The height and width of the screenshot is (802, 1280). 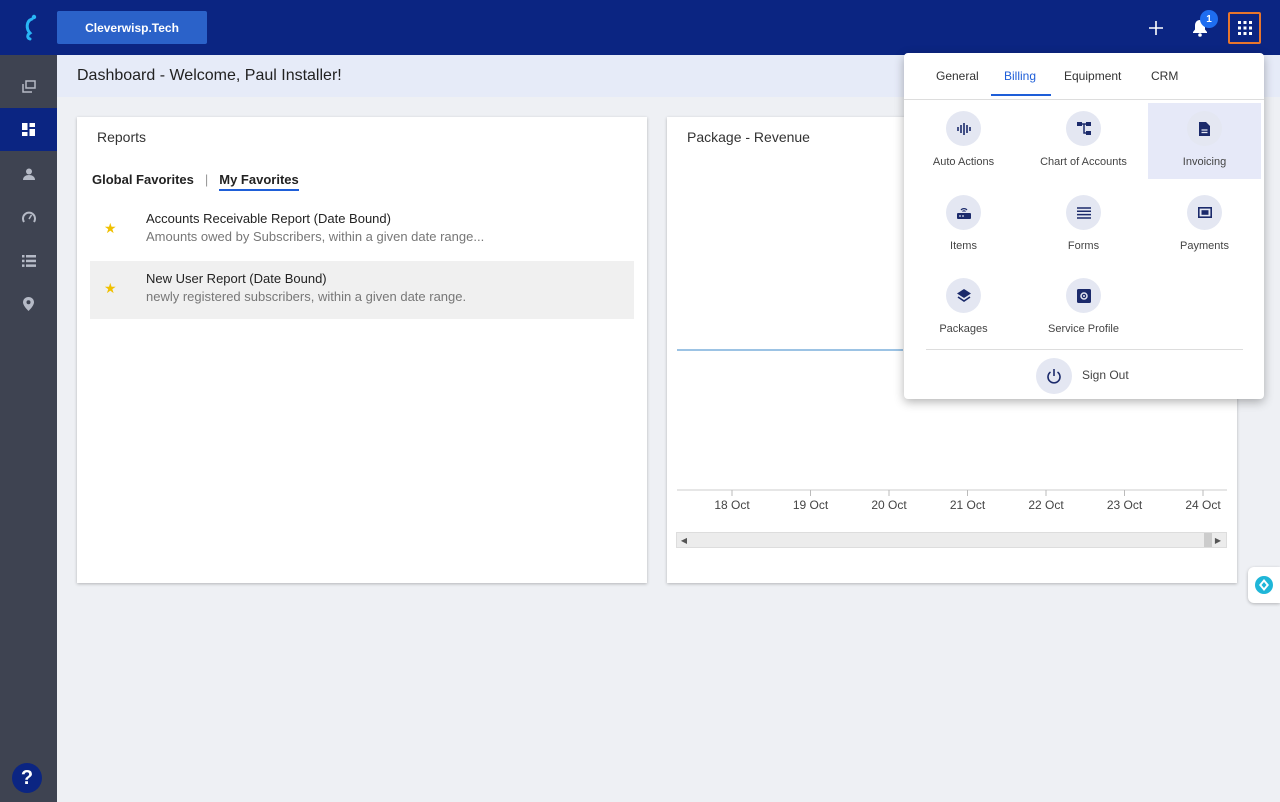 What do you see at coordinates (1209, 19) in the screenshot?
I see `notification-badge: 1` at bounding box center [1209, 19].